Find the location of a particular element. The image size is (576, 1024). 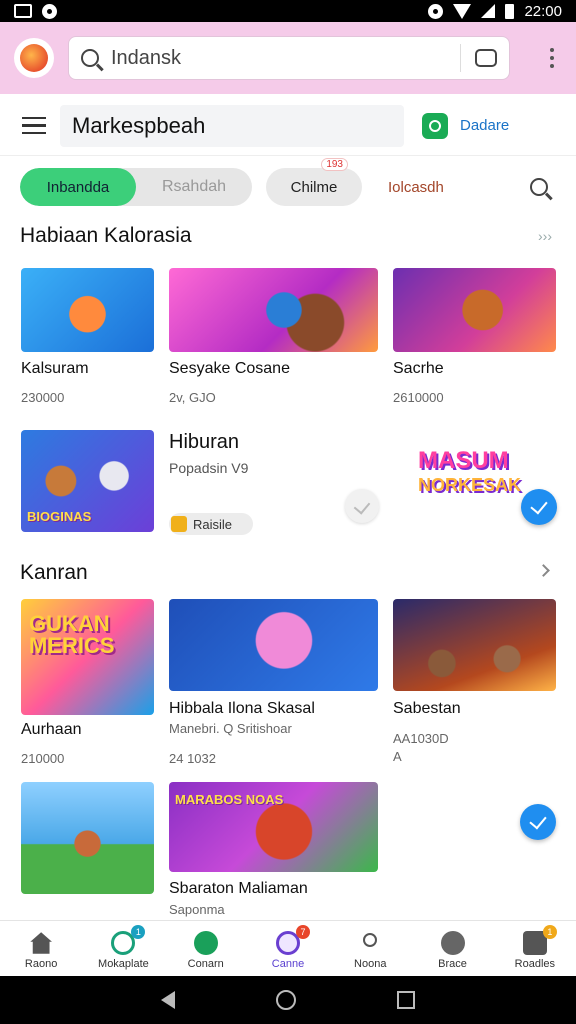

url-bar: Indansk is located at coordinates (289, 58).